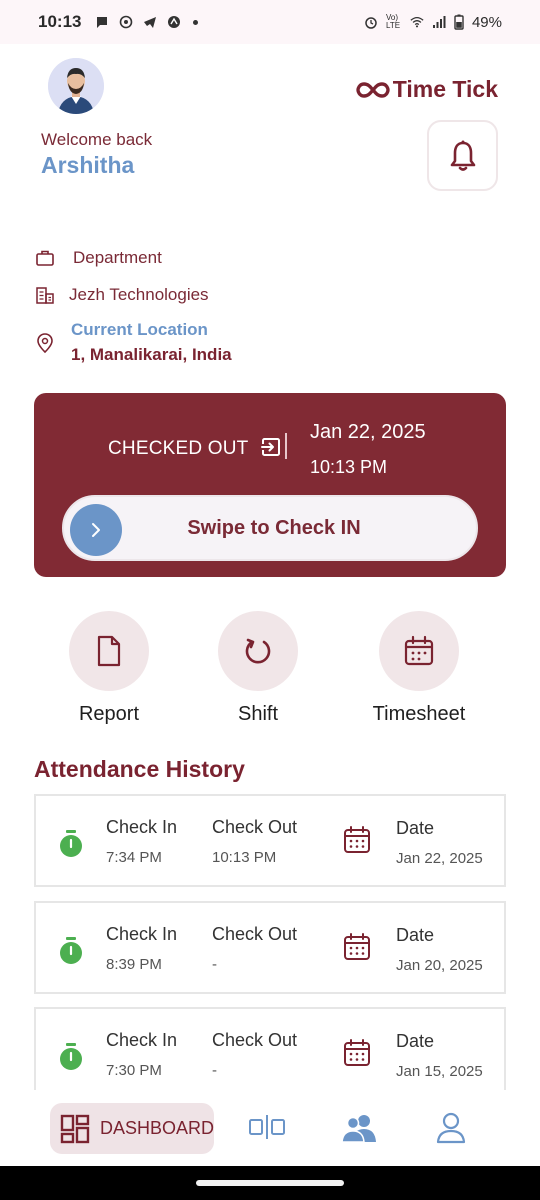 The height and width of the screenshot is (1200, 540). I want to click on shift-action-circle, so click(258, 651).